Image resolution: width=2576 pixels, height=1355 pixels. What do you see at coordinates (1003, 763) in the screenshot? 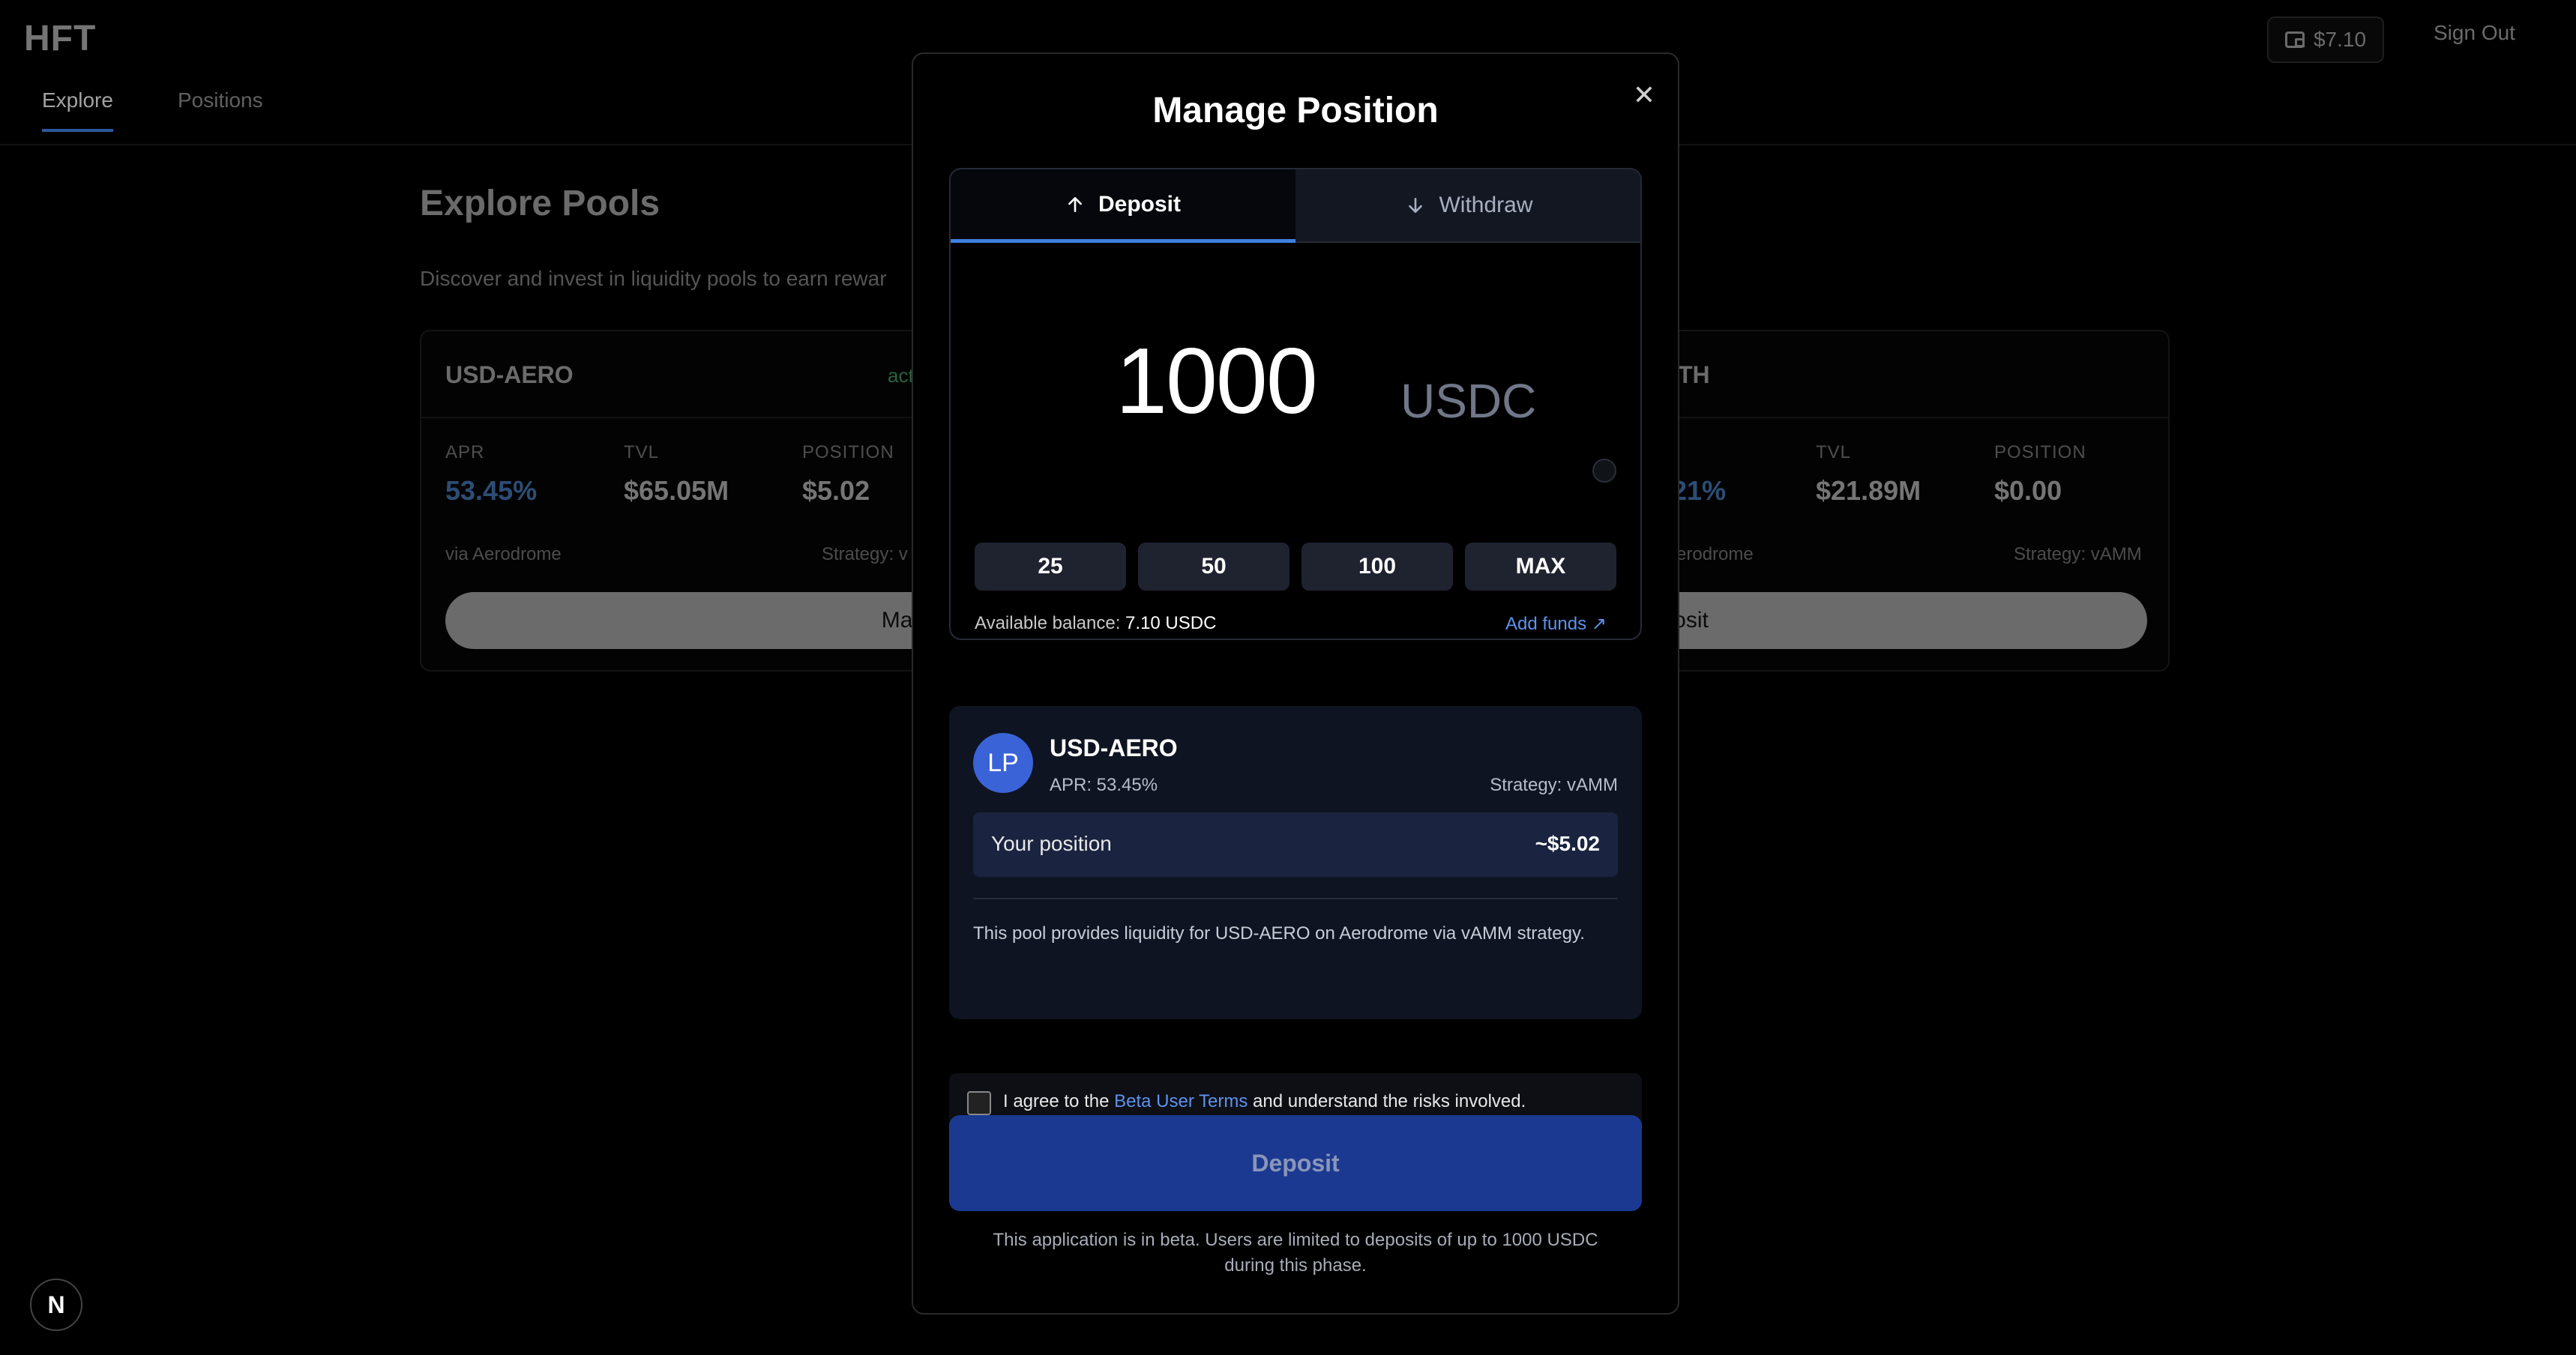
I see `avatar: LP` at bounding box center [1003, 763].